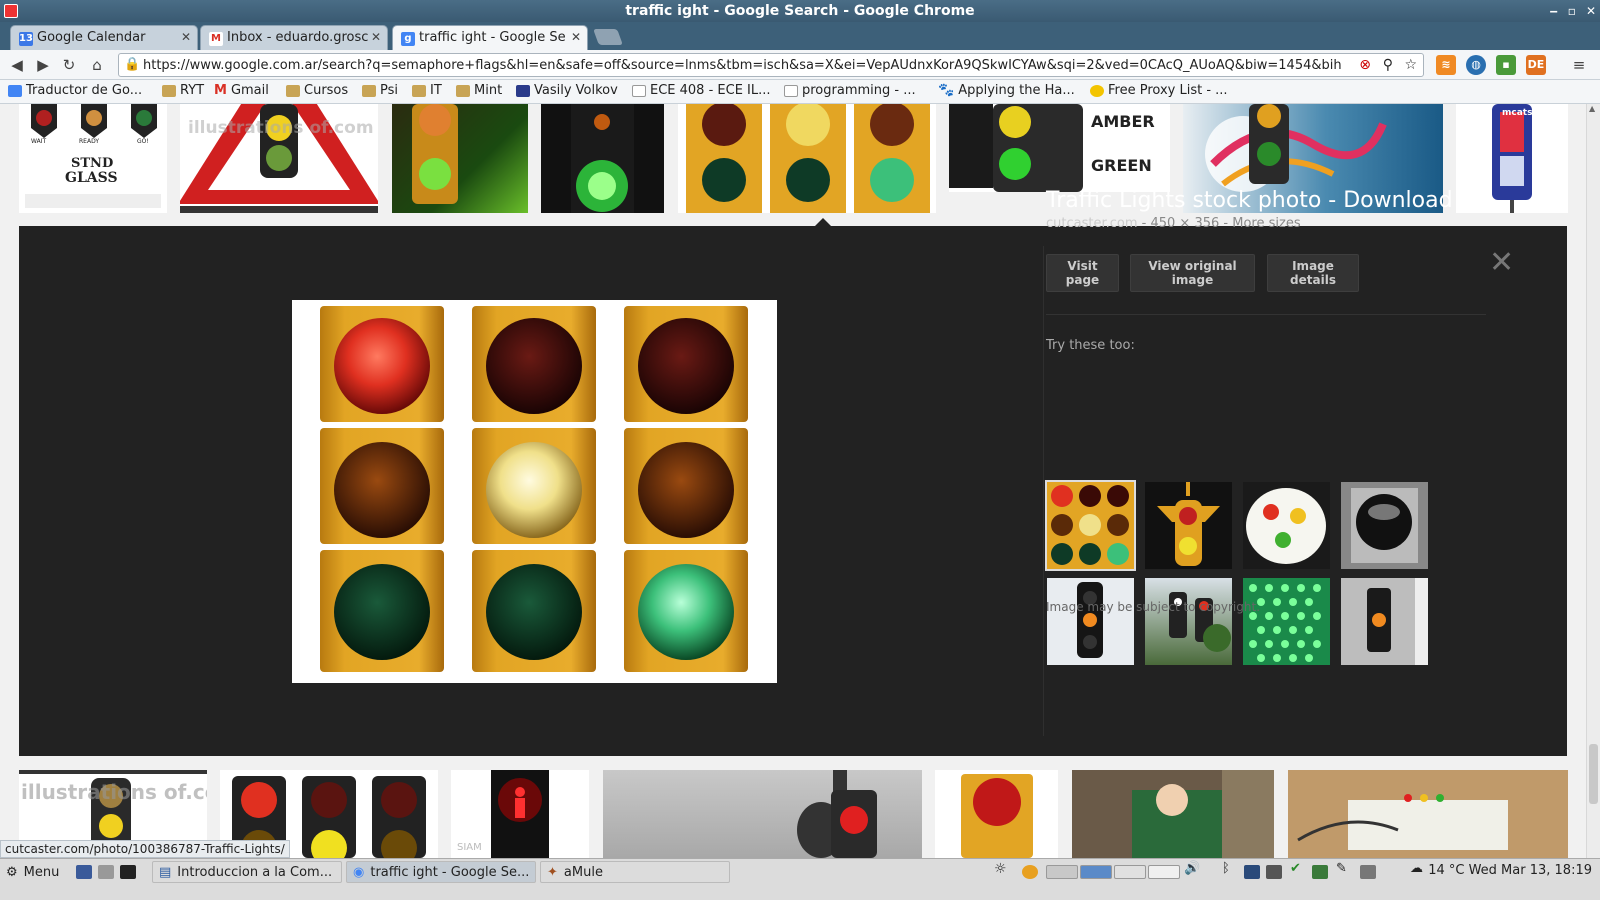  Describe the element at coordinates (1501, 263) in the screenshot. I see `close-preview-icon: ✕` at that location.